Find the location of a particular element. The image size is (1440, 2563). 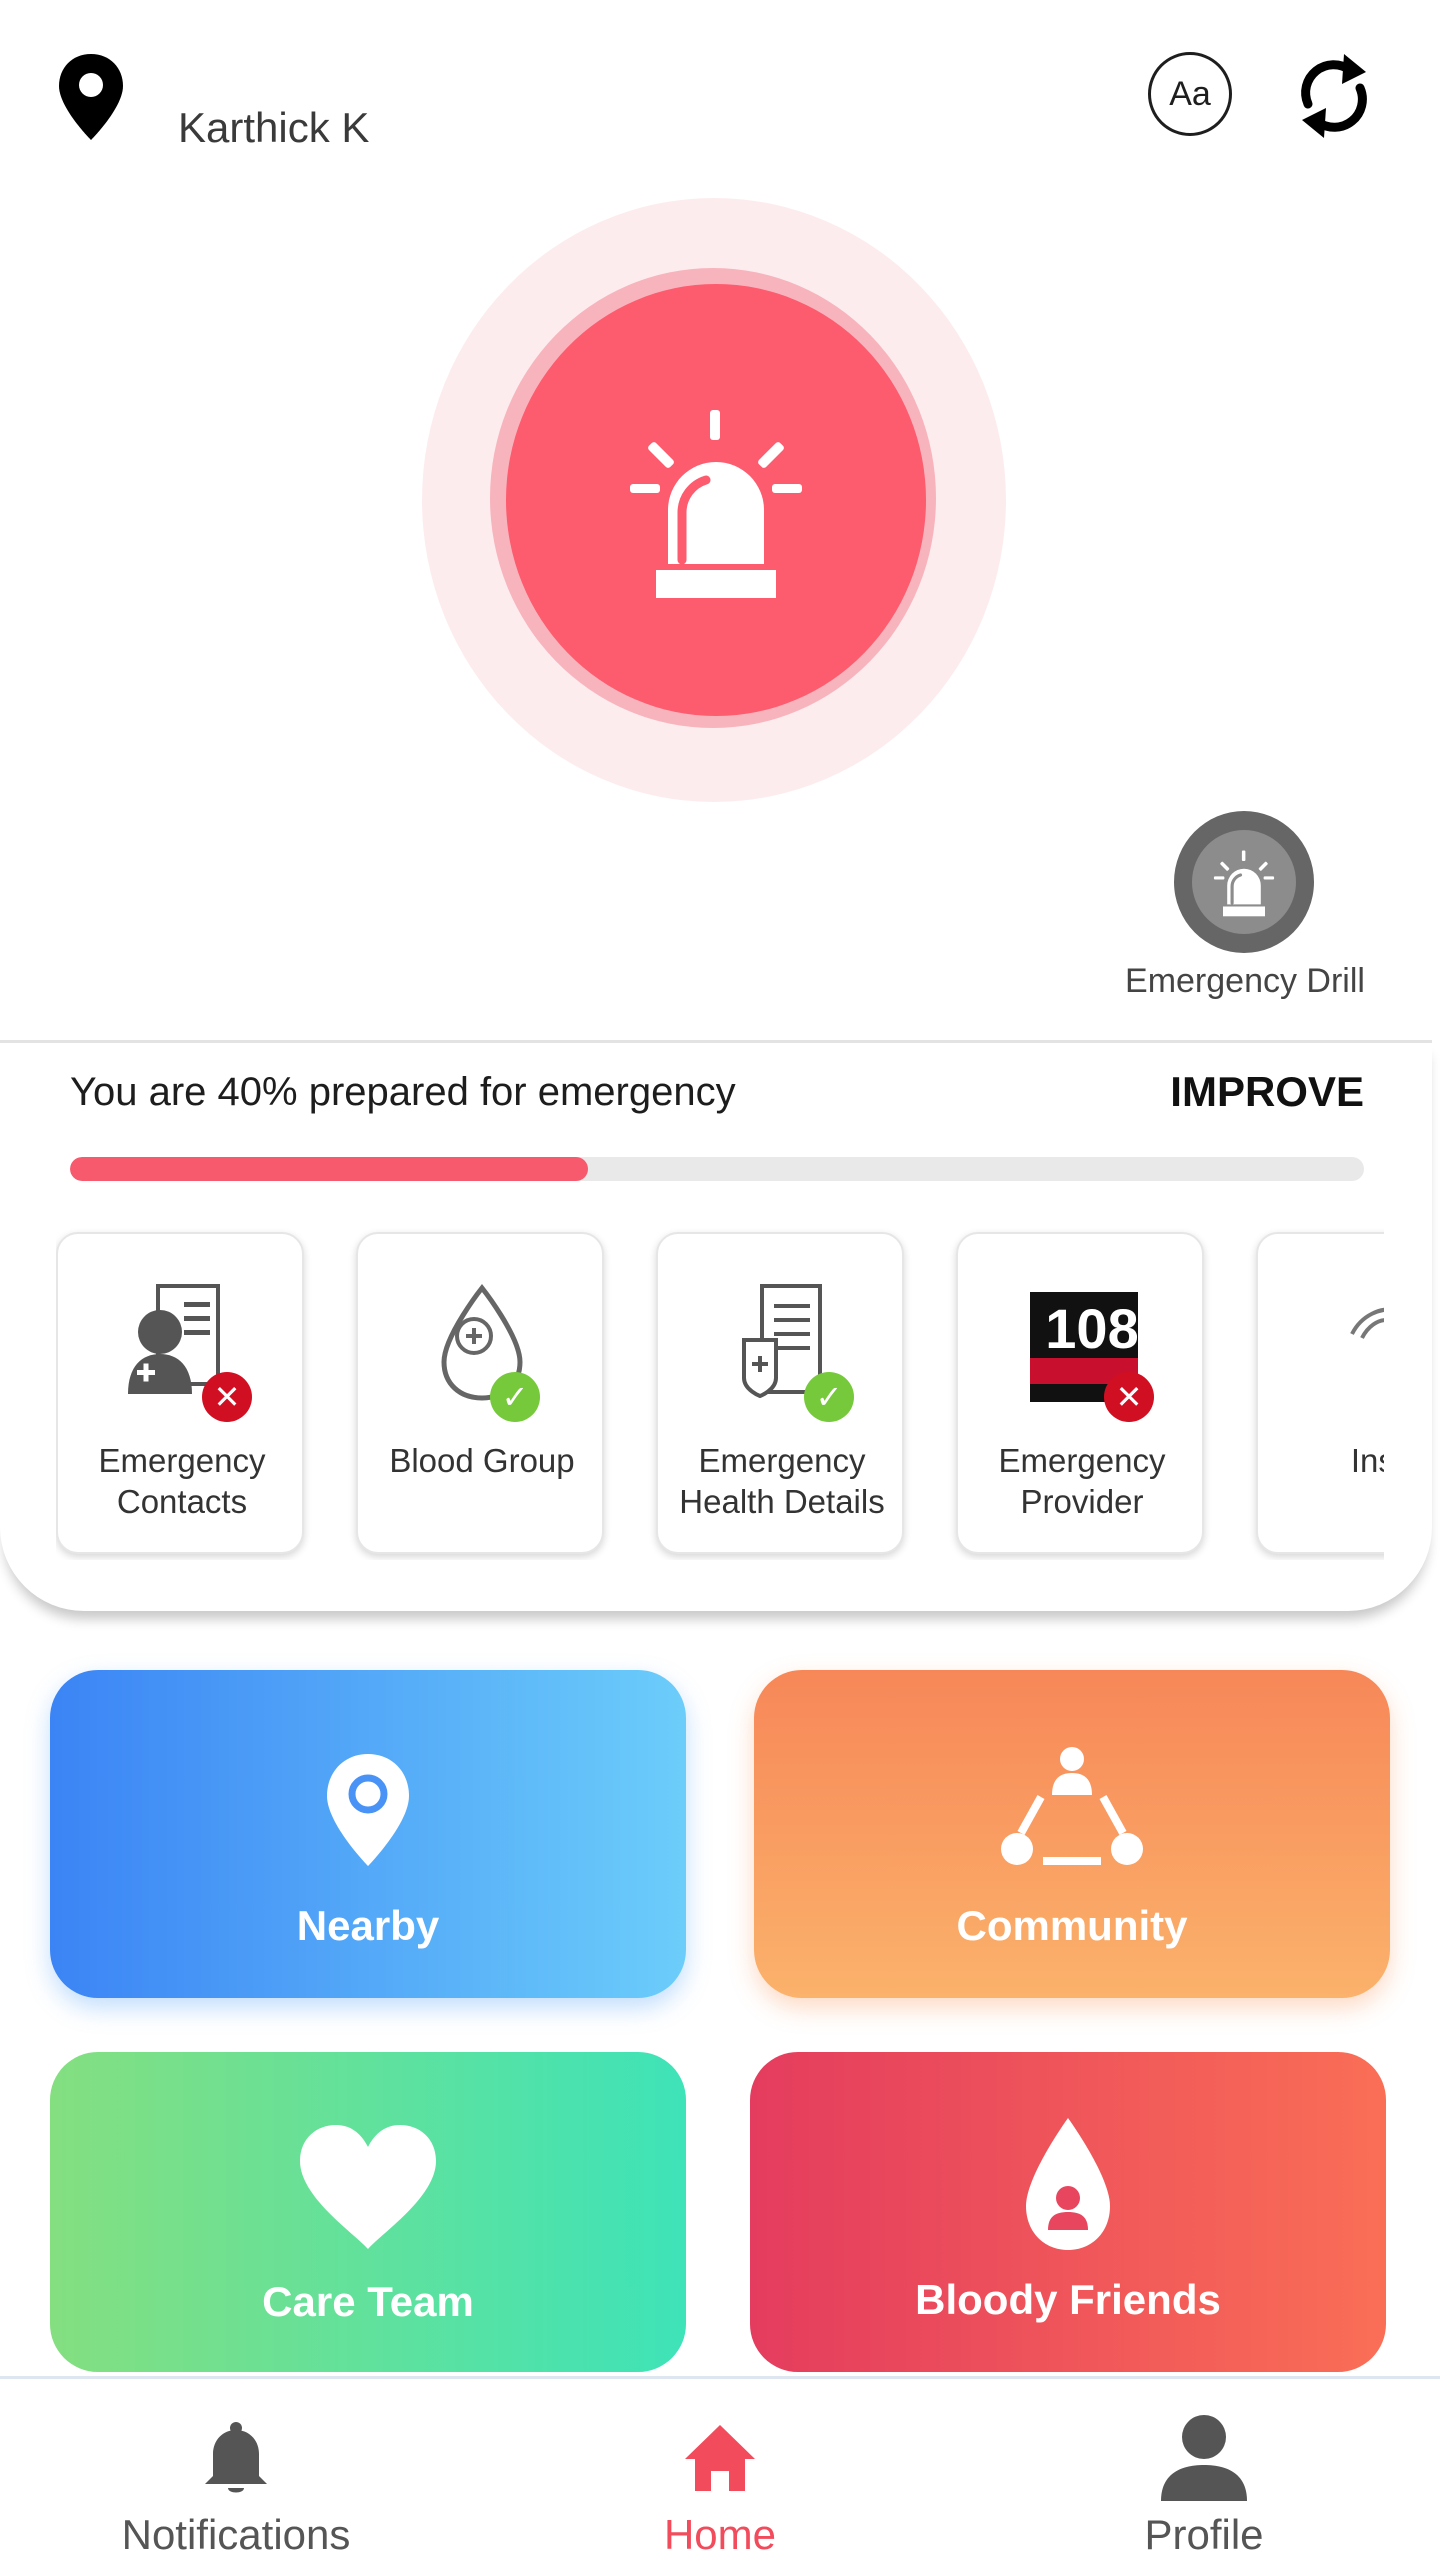

insurance-icon is located at coordinates (1353, 1344).